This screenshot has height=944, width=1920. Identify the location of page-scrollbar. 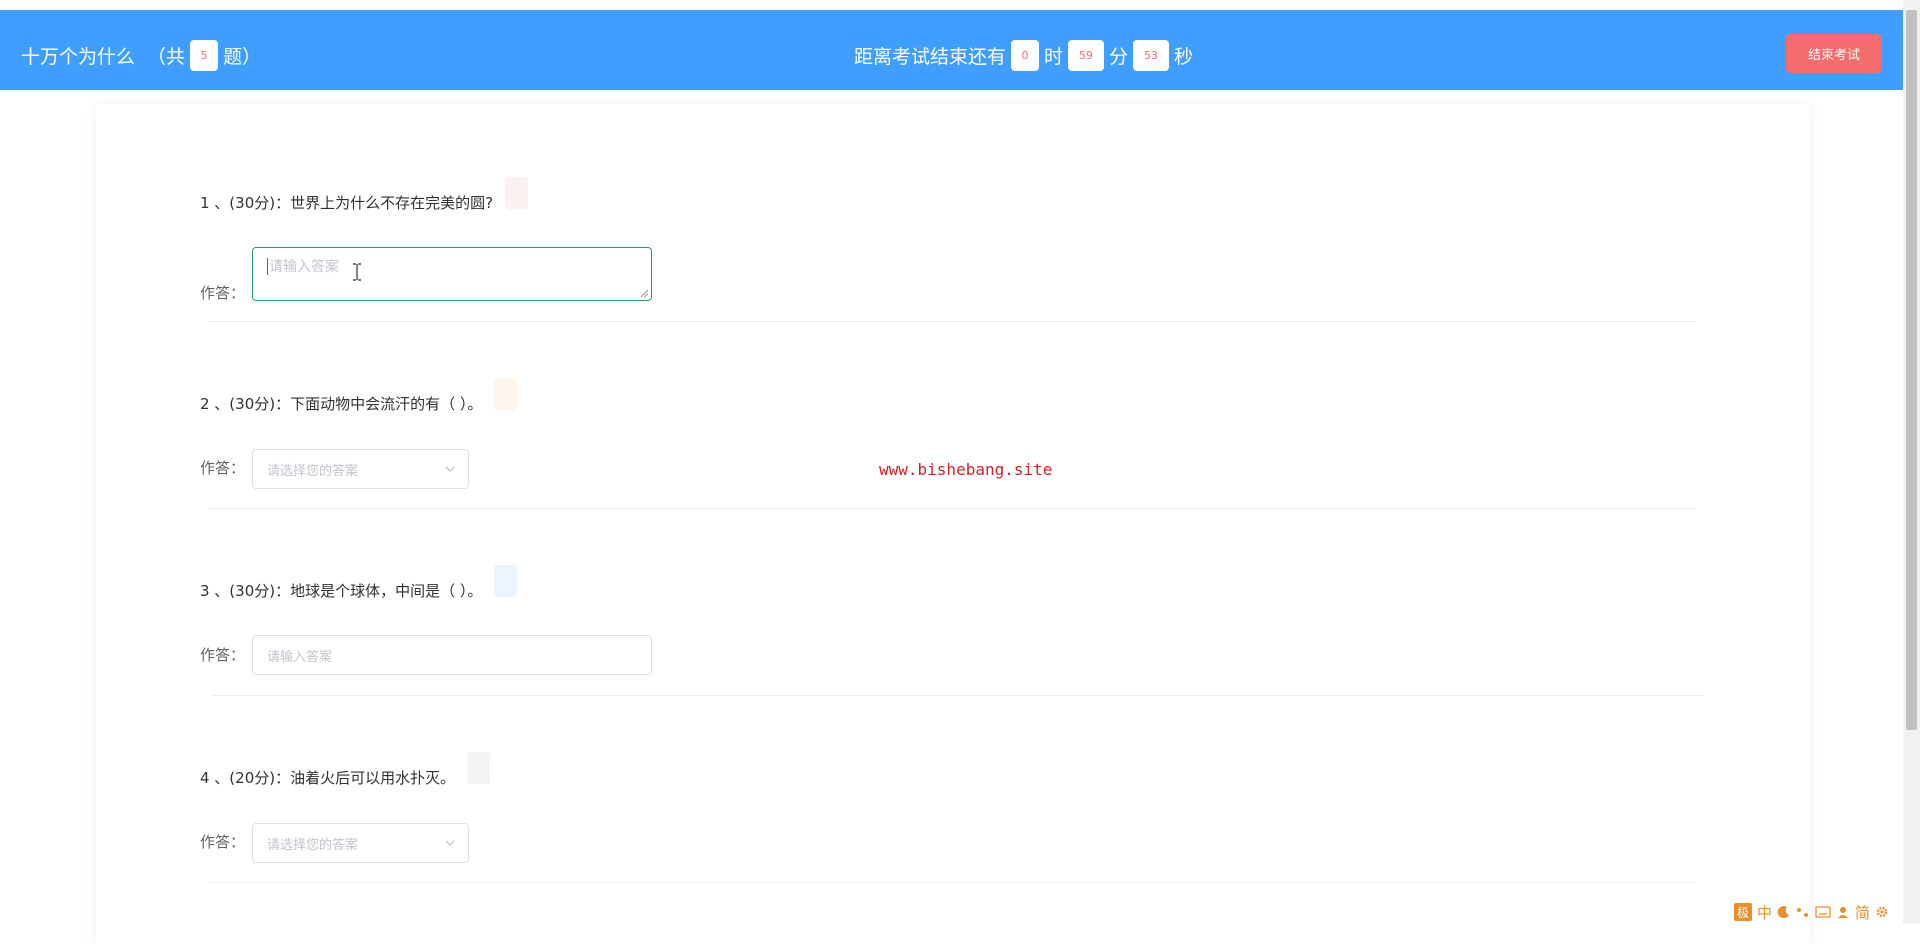
(1911, 462).